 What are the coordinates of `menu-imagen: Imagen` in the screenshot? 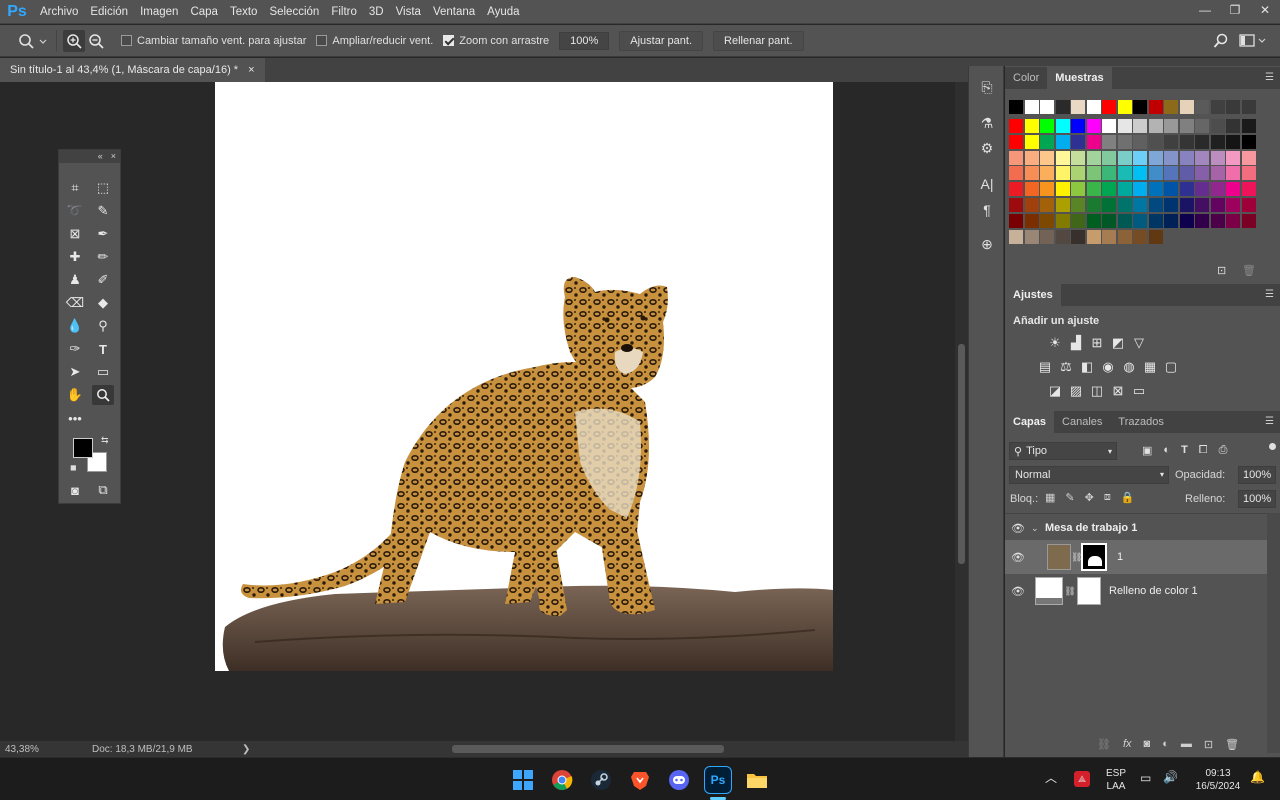 It's located at (159, 12).